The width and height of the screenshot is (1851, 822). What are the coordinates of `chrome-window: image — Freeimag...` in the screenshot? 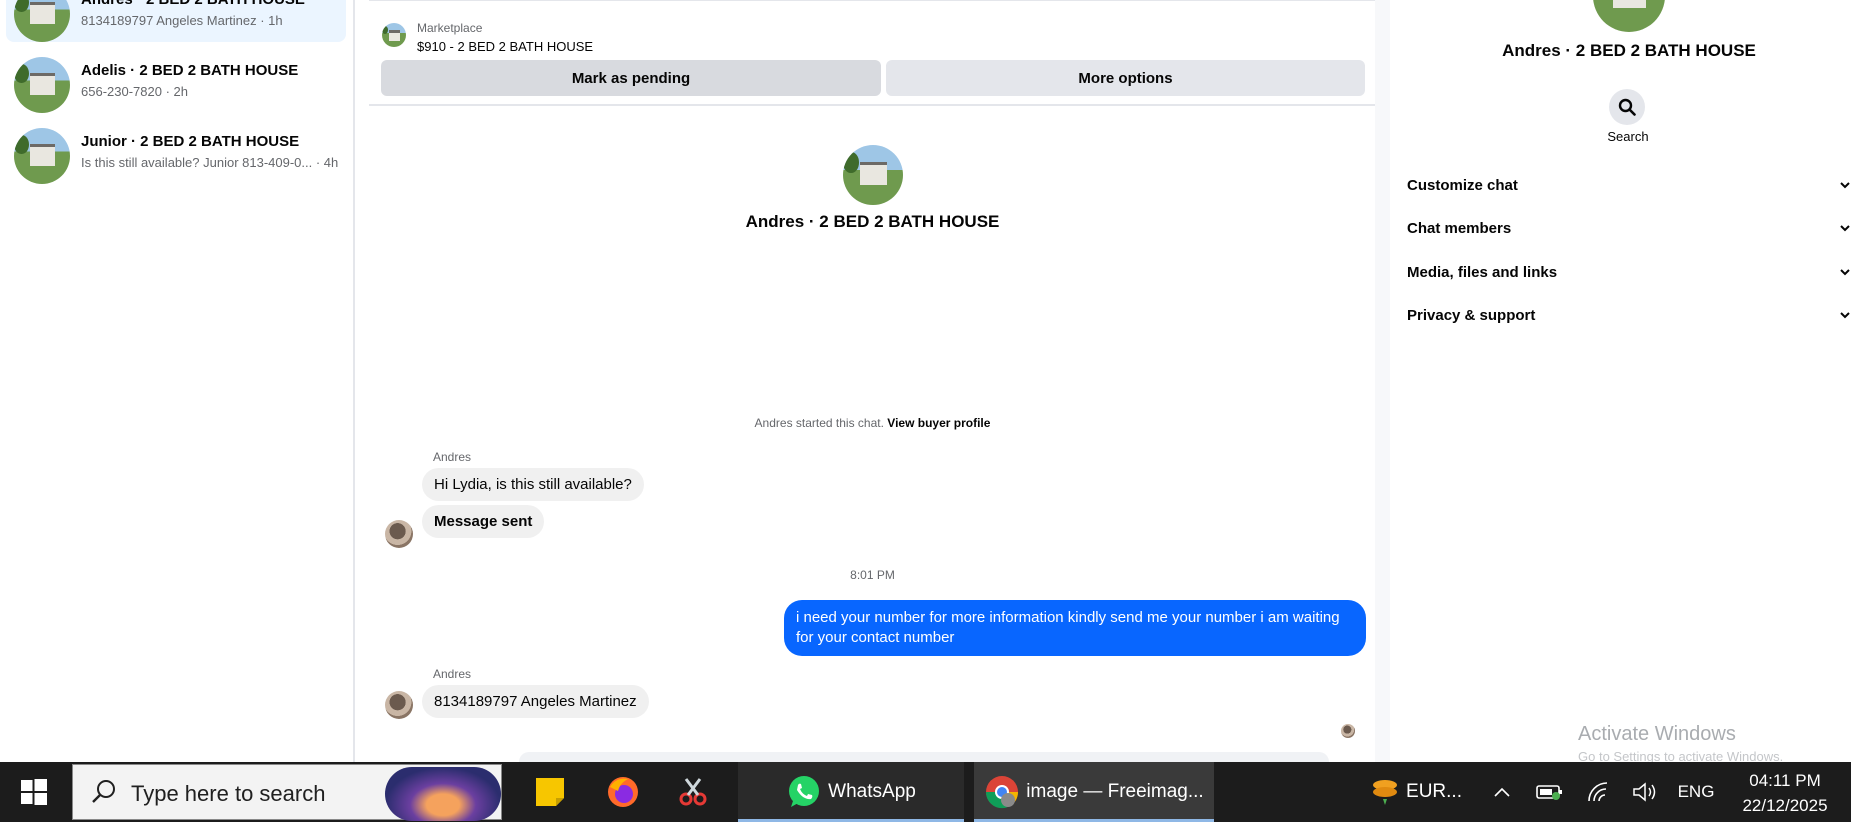 It's located at (1094, 792).